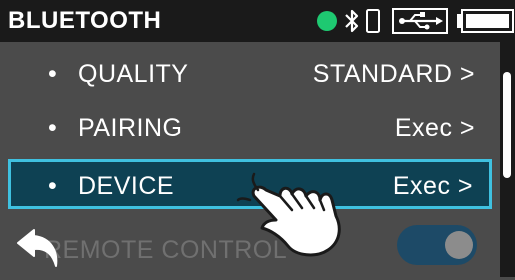 This screenshot has width=515, height=280. I want to click on menu-item-label: PAIRING, so click(130, 128).